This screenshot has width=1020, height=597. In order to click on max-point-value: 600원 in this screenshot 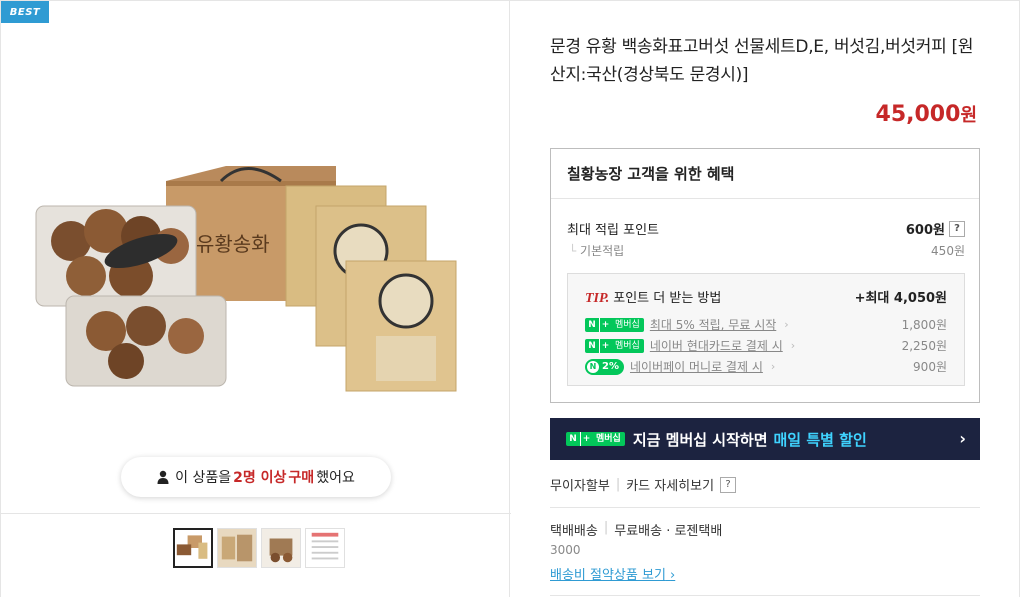, I will do `click(925, 230)`.